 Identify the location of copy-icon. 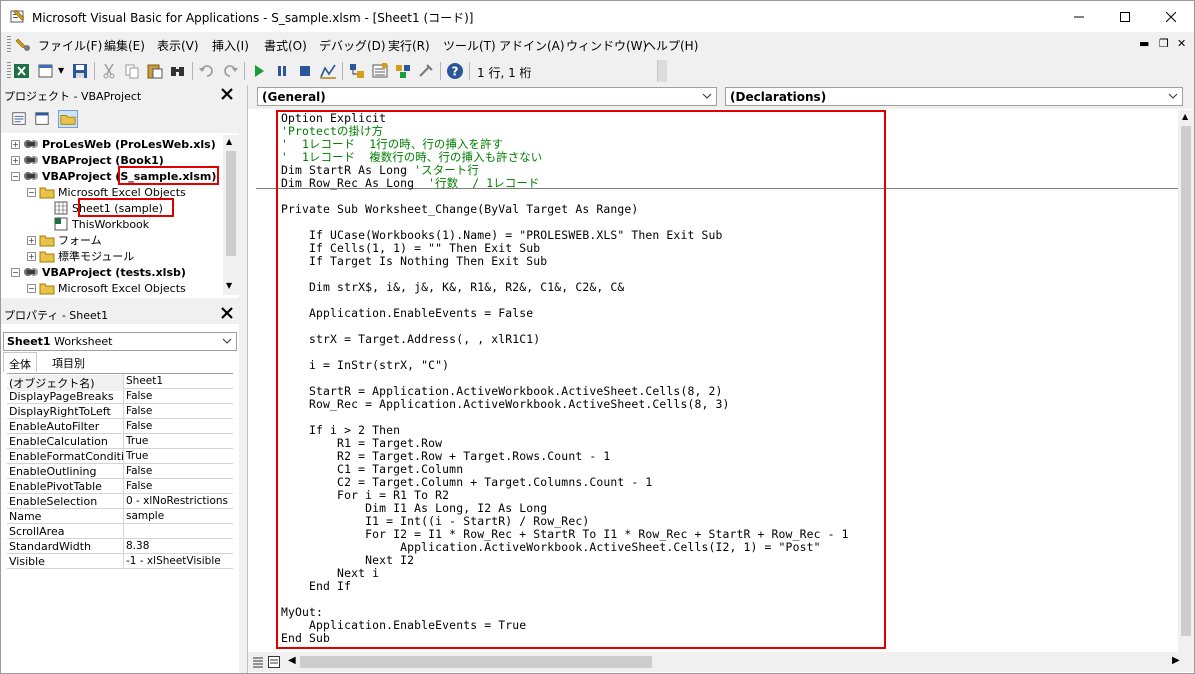
(132, 71).